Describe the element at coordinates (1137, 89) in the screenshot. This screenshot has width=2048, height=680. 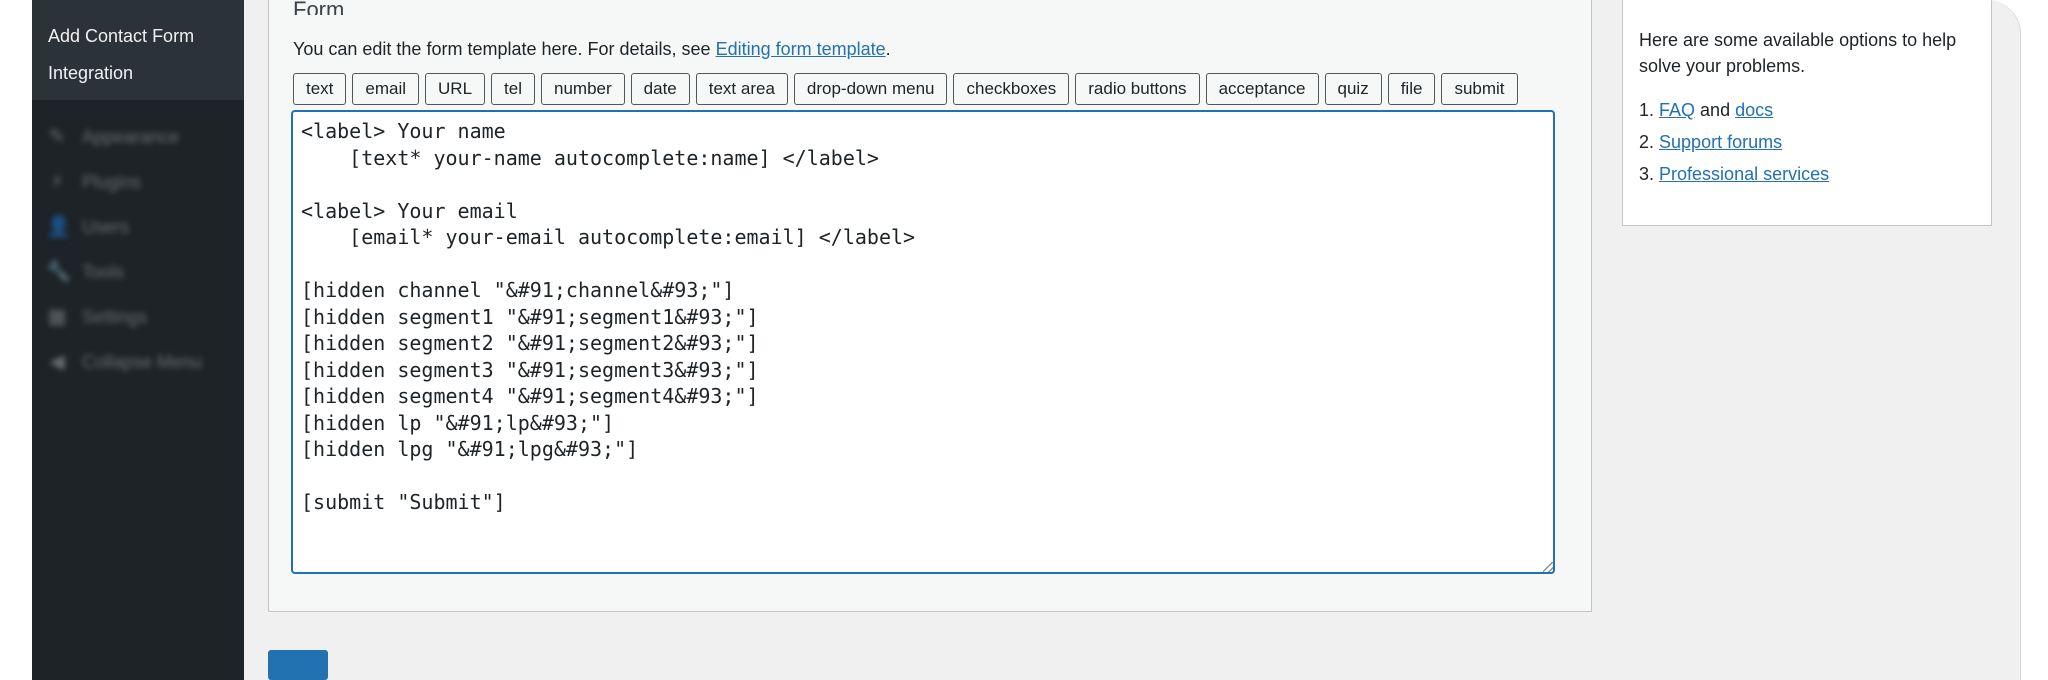
I see `tag-button-radio-buttons: radio buttons` at that location.